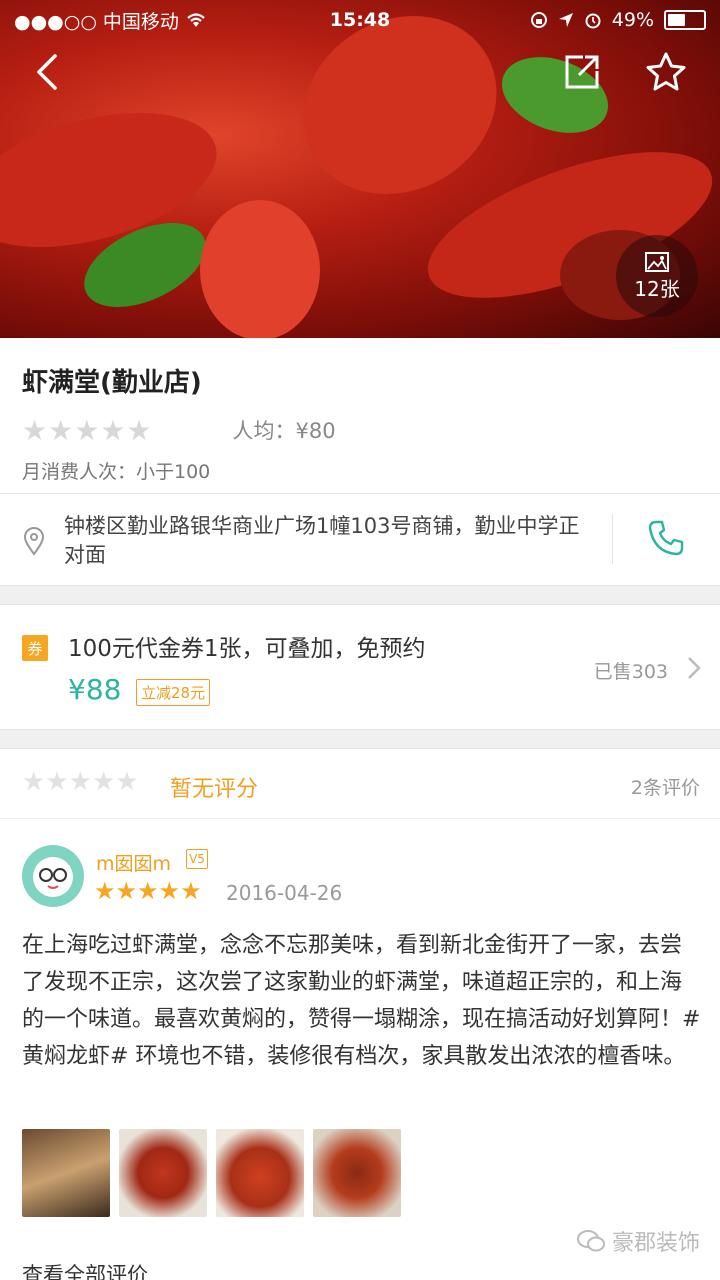 Image resolution: width=720 pixels, height=1280 pixels. Describe the element at coordinates (35, 648) in the screenshot. I see `coupon-badge: 券` at that location.